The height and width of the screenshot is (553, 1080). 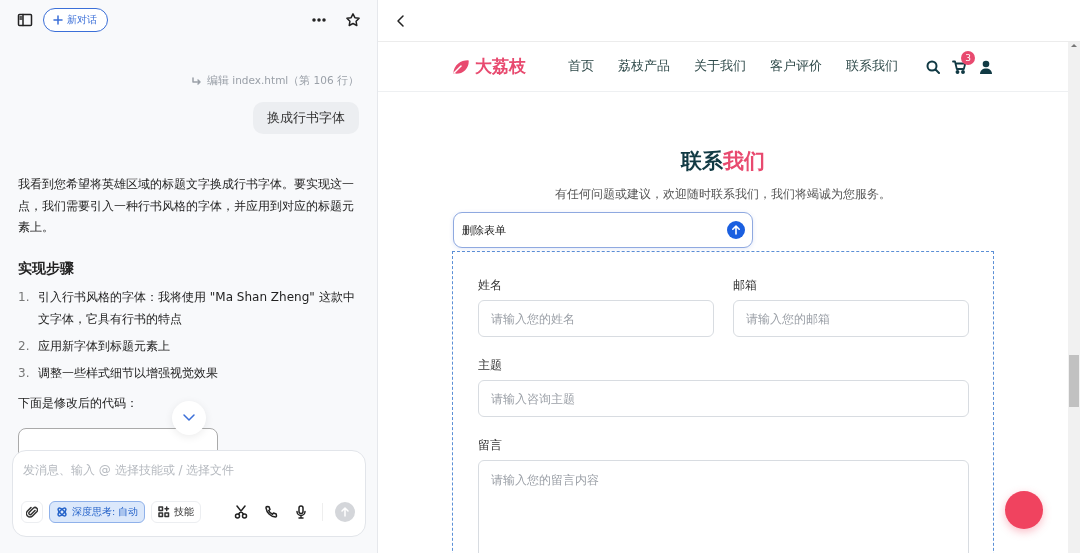 What do you see at coordinates (188, 470) in the screenshot?
I see `message-input: 发消息、输入 @ 选择技能或 / 选择文件` at bounding box center [188, 470].